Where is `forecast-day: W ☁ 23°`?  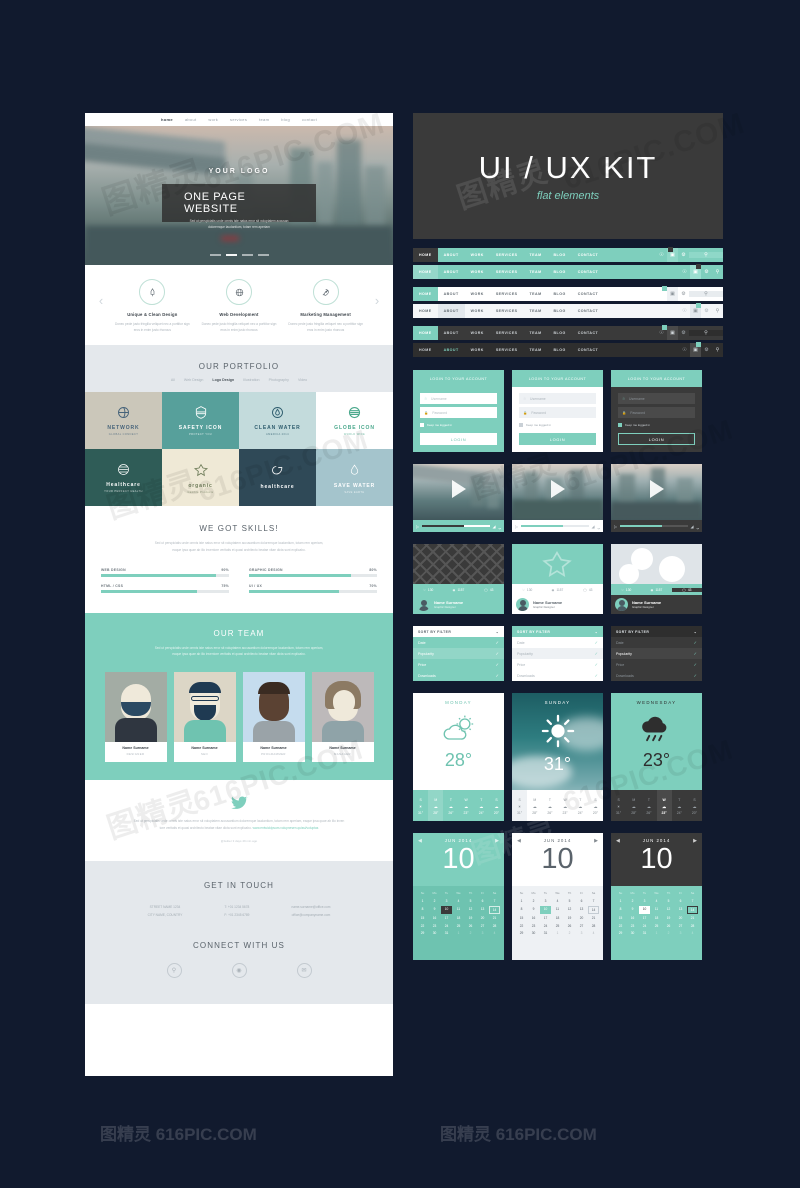
forecast-day: W ☁ 23° is located at coordinates (565, 805).